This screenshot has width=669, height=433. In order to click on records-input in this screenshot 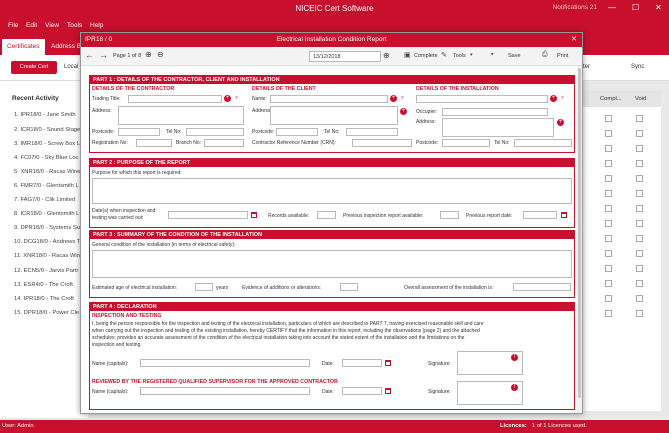, I will do `click(326, 215)`.